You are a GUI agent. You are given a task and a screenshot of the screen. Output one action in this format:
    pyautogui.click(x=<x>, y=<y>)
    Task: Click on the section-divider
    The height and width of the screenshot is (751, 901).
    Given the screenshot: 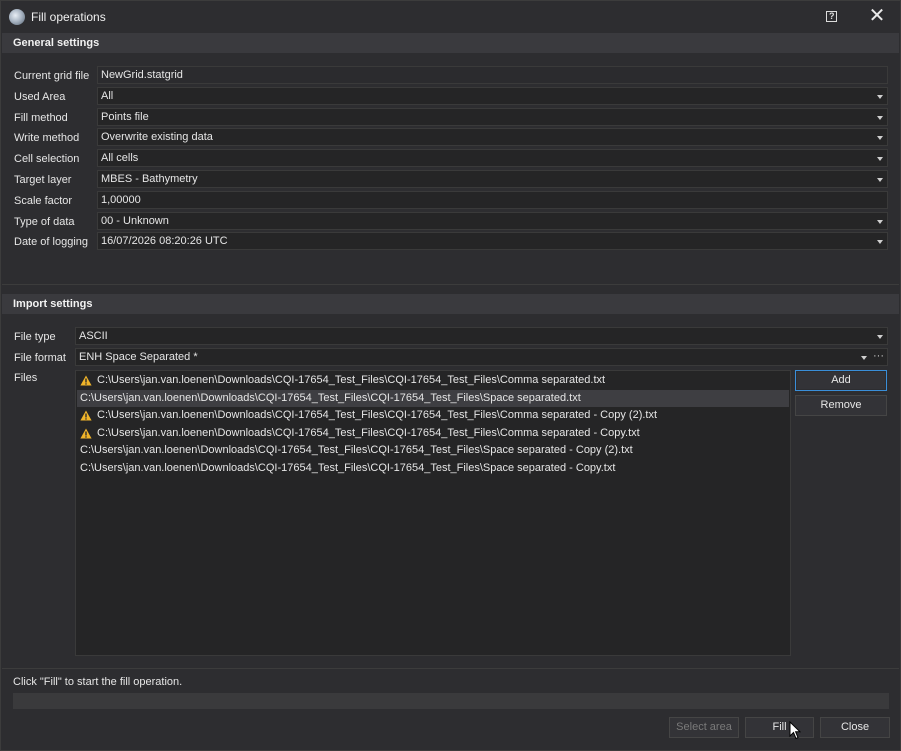 What is the action you would take?
    pyautogui.click(x=450, y=284)
    